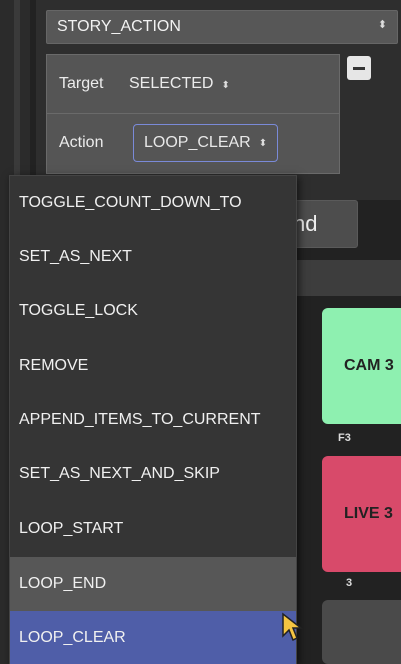 The width and height of the screenshot is (401, 664). I want to click on live-tile-label: LIVE 3, so click(368, 513).